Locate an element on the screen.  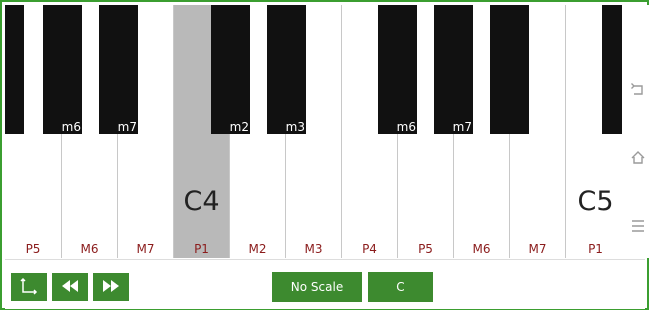
interval-label: P4 is located at coordinates (369, 249).